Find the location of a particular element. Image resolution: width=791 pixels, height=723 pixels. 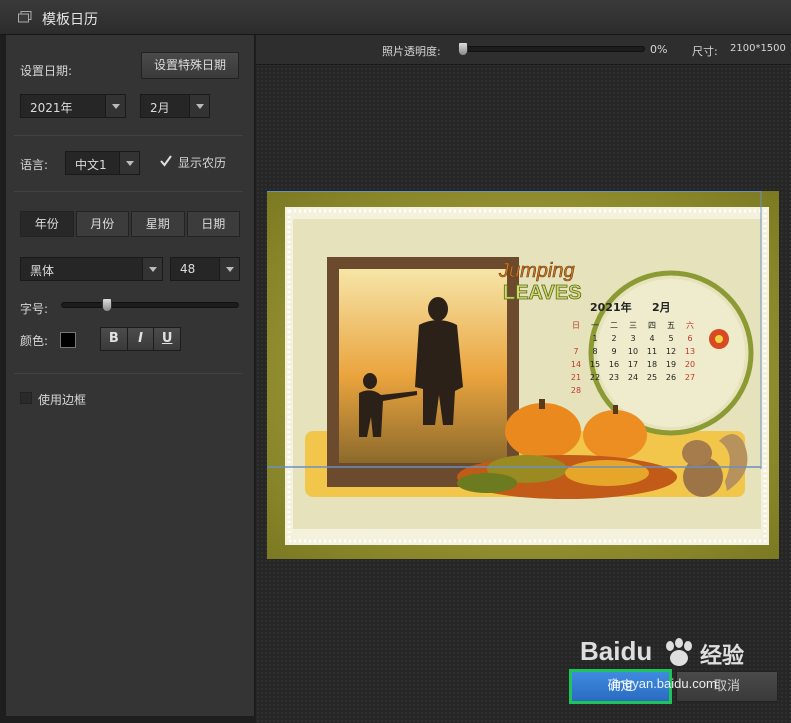

language-dropdown: 中文1 is located at coordinates (102, 163).